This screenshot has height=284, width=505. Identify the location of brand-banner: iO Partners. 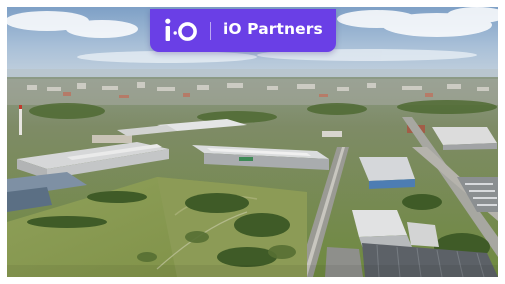
(243, 30).